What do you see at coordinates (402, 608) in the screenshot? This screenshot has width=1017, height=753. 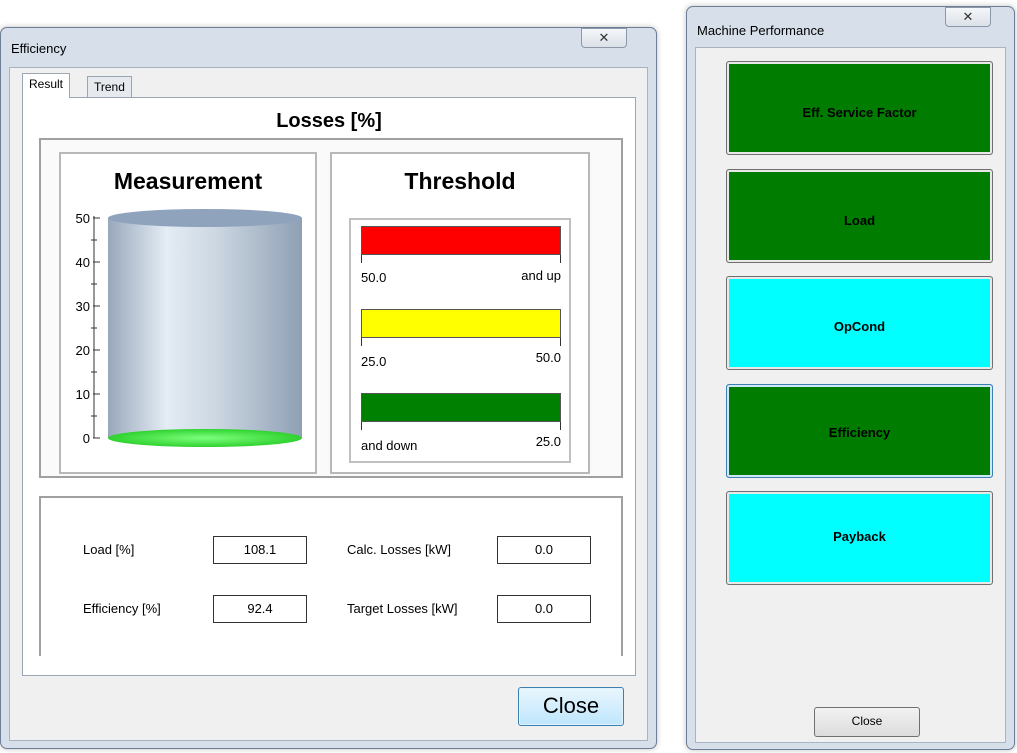 I see `target-losses-label: Target Losses [kW]` at bounding box center [402, 608].